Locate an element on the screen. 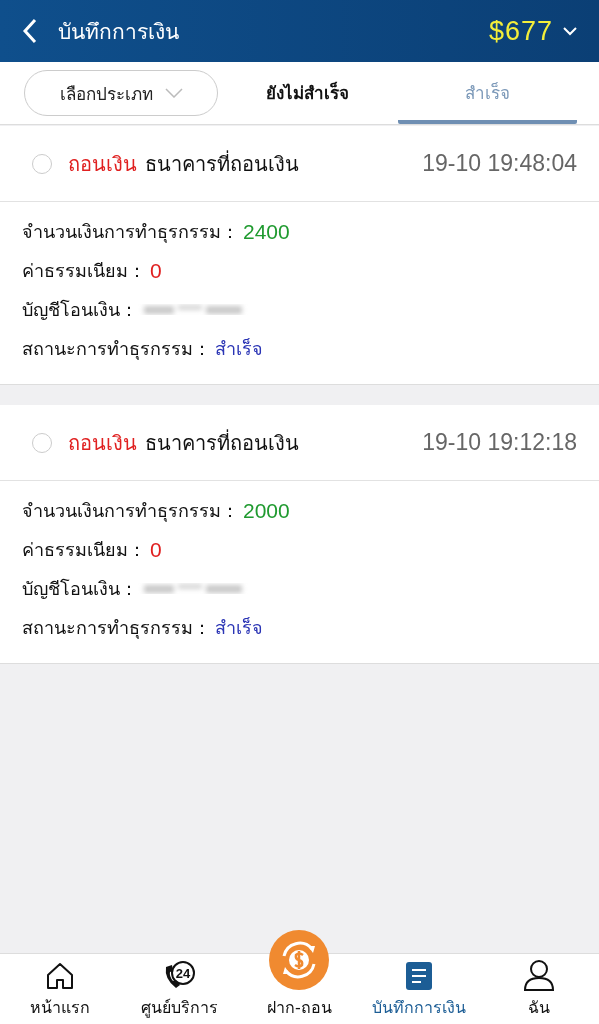 The height and width of the screenshot is (1024, 599). nav-item: บันทึกการเงิน is located at coordinates (419, 989).